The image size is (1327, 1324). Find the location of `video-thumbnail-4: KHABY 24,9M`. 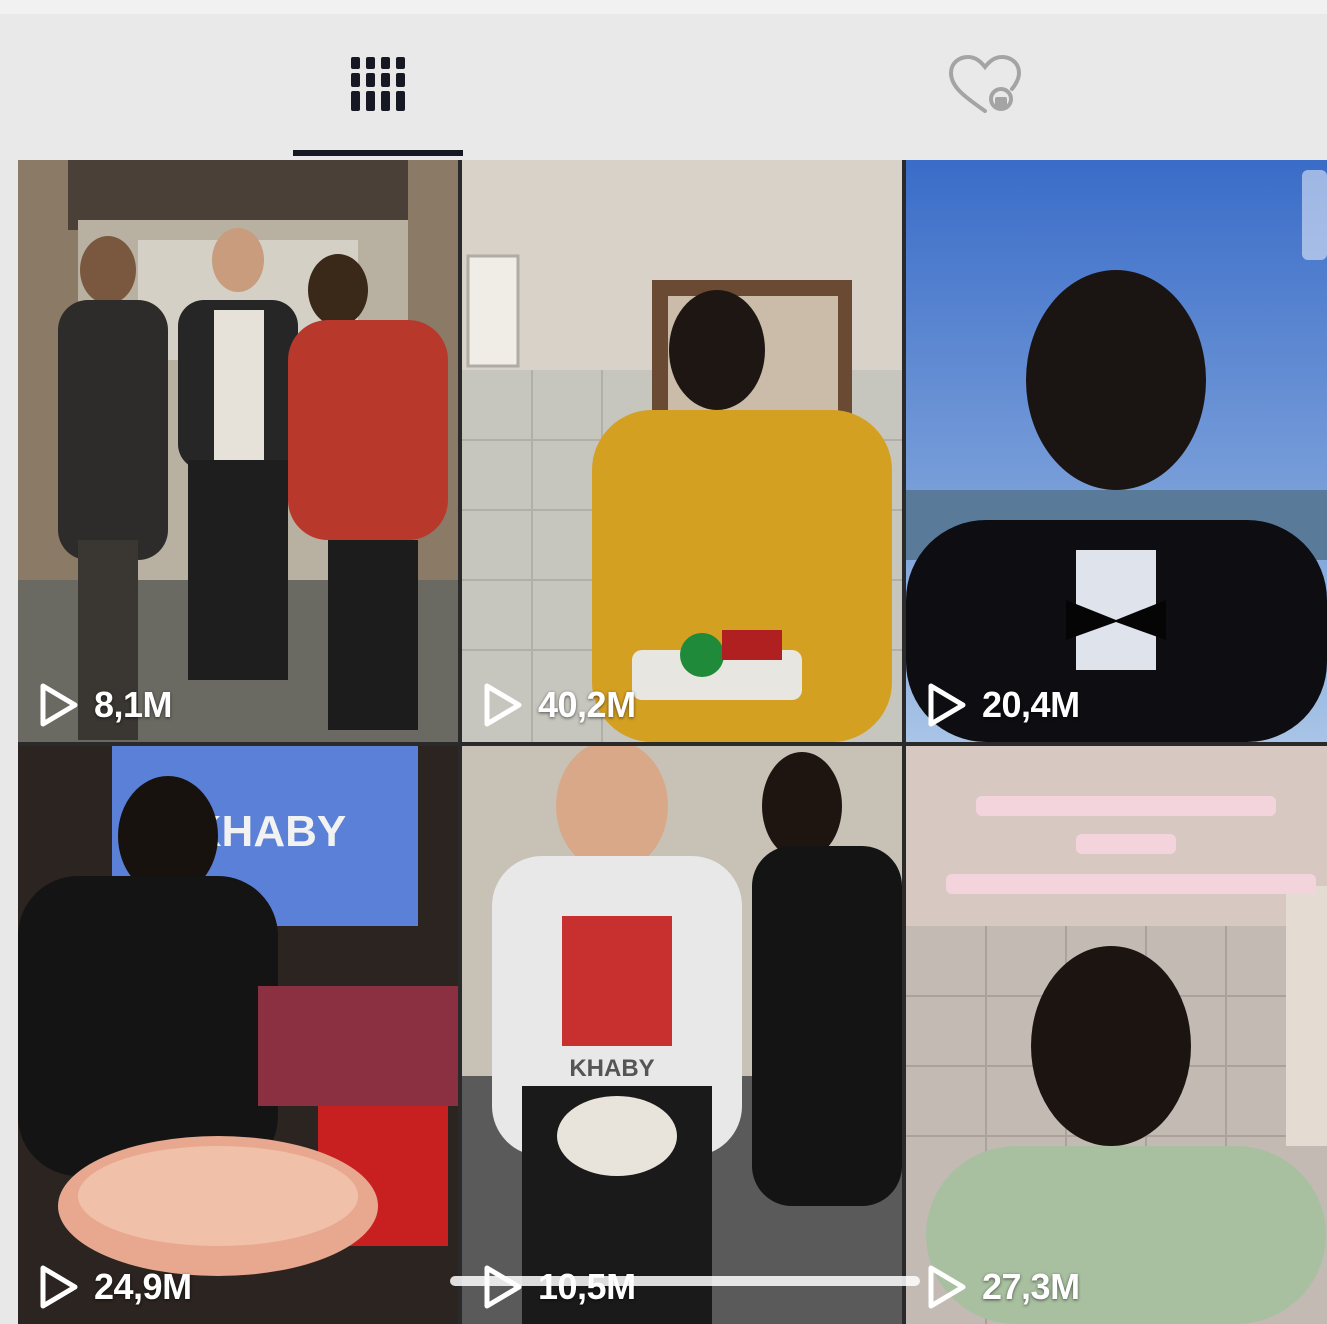

video-thumbnail-4: KHABY 24,9M is located at coordinates (238, 1035).